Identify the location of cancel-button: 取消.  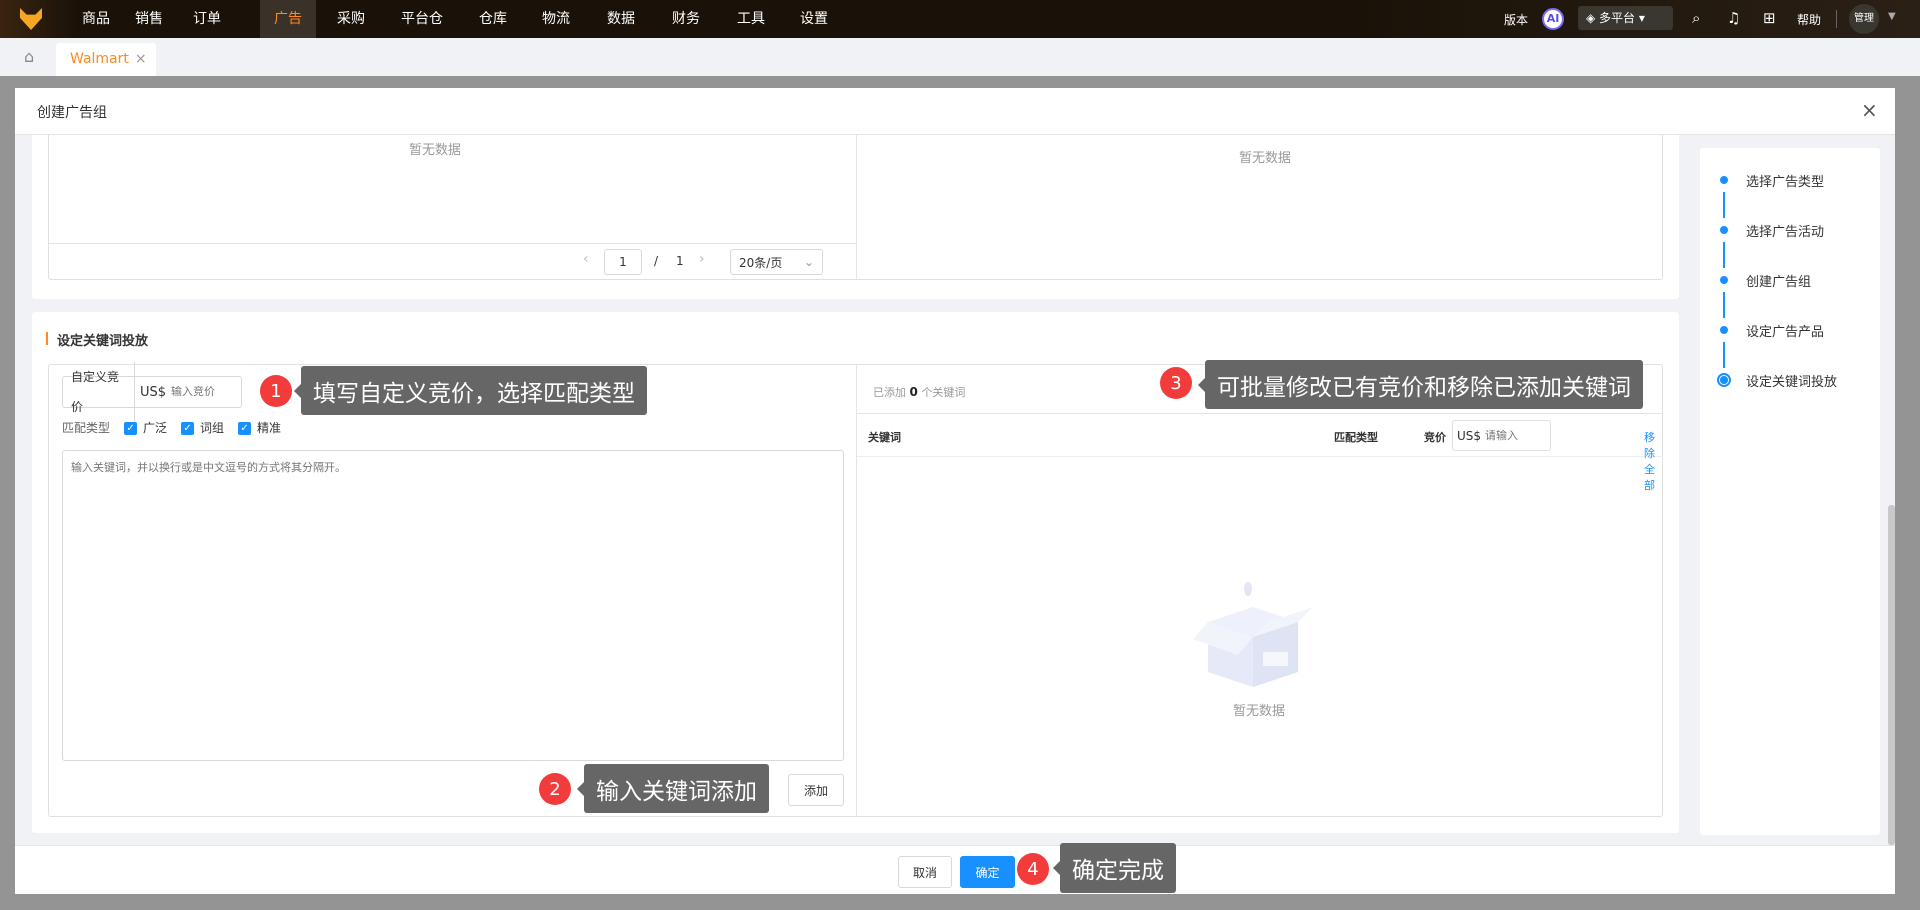
(925, 872).